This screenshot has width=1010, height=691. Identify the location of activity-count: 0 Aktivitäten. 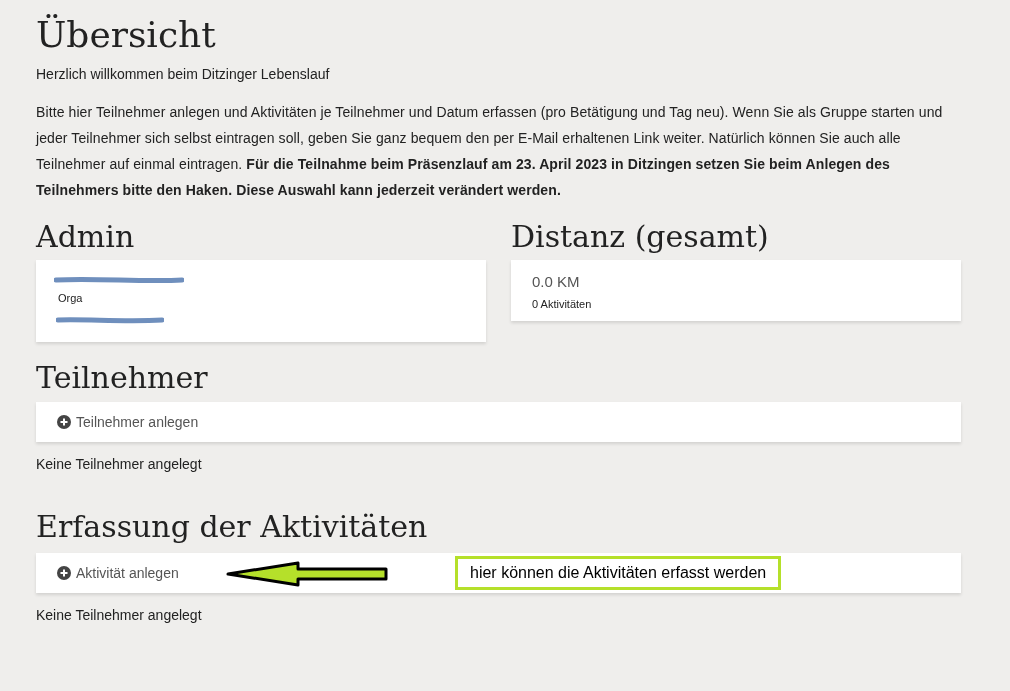
(562, 304).